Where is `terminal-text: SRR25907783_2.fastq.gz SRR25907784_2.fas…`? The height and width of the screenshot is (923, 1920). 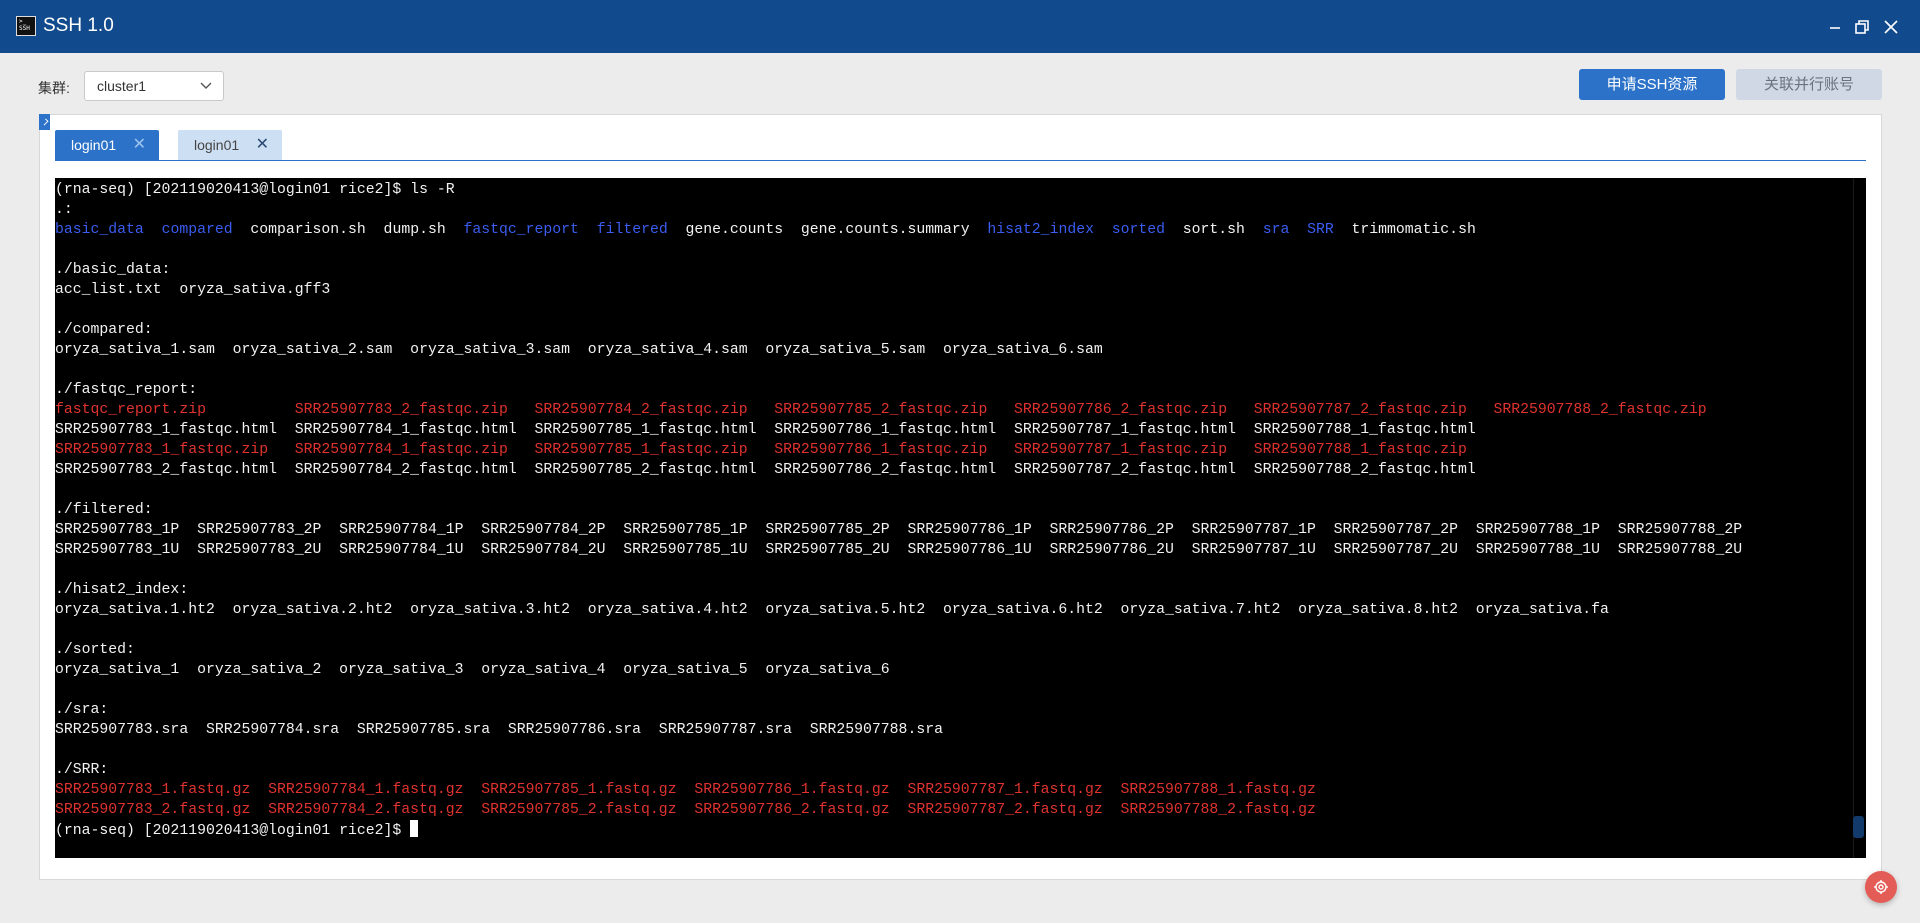 terminal-text: SRR25907783_2.fastq.gz SRR25907784_2.fas… is located at coordinates (685, 810).